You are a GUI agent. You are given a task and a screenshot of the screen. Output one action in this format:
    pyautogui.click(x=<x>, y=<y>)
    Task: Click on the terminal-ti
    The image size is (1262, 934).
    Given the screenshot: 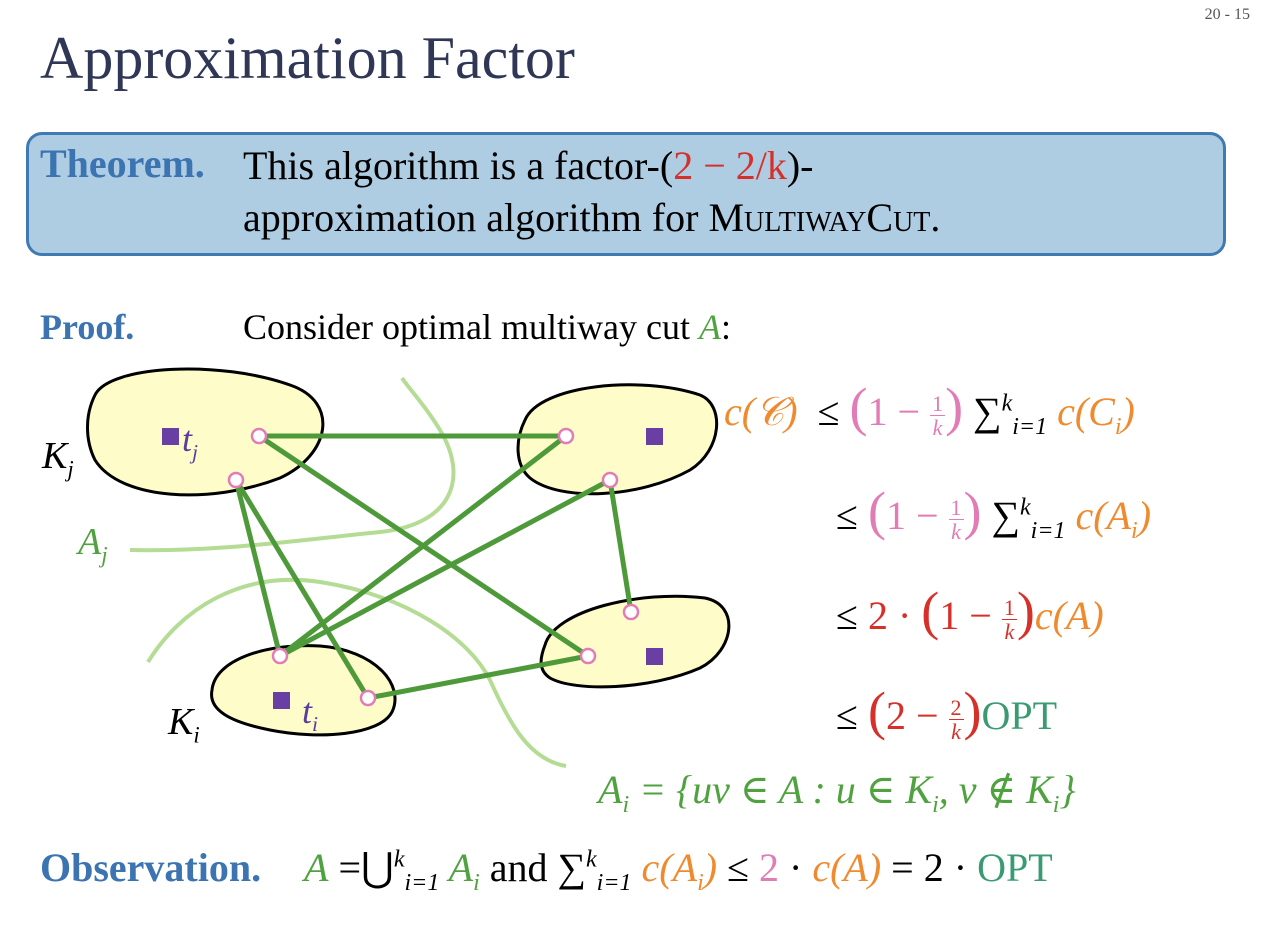 What is the action you would take?
    pyautogui.click(x=281, y=700)
    